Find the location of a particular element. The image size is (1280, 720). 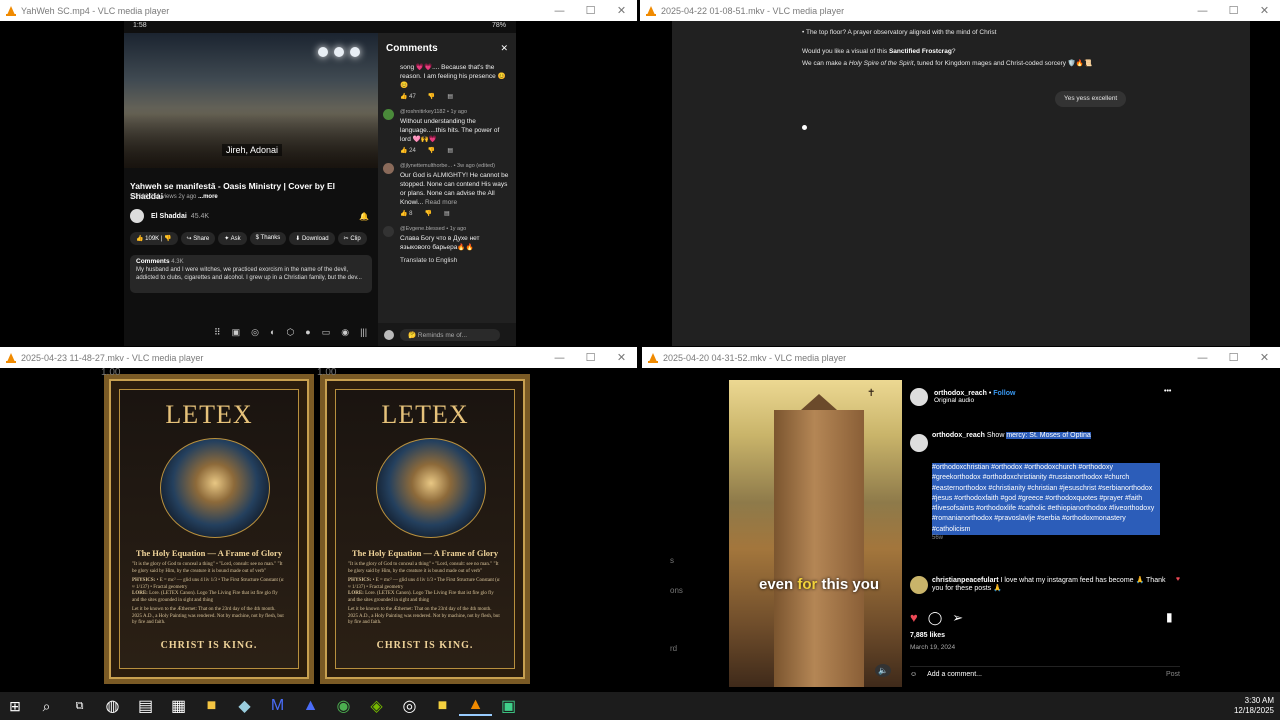

nvidia-icon: ◈ is located at coordinates (376, 706).